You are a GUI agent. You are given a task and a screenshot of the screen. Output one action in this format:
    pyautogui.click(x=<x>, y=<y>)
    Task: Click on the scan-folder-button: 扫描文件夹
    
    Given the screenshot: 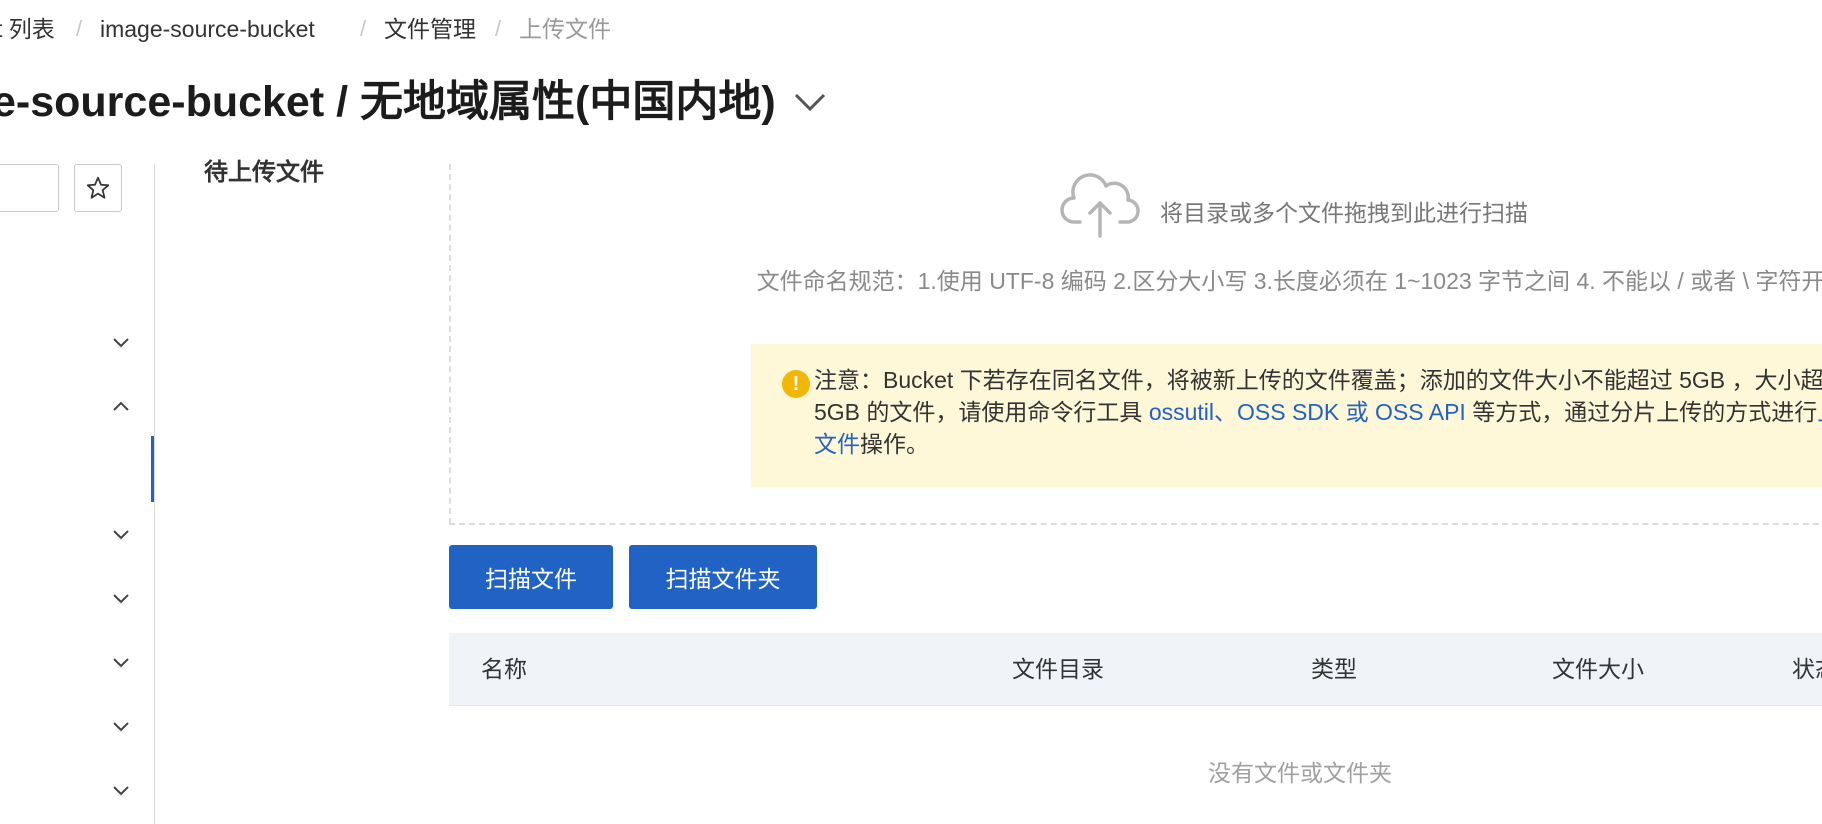 What is the action you would take?
    pyautogui.click(x=723, y=577)
    